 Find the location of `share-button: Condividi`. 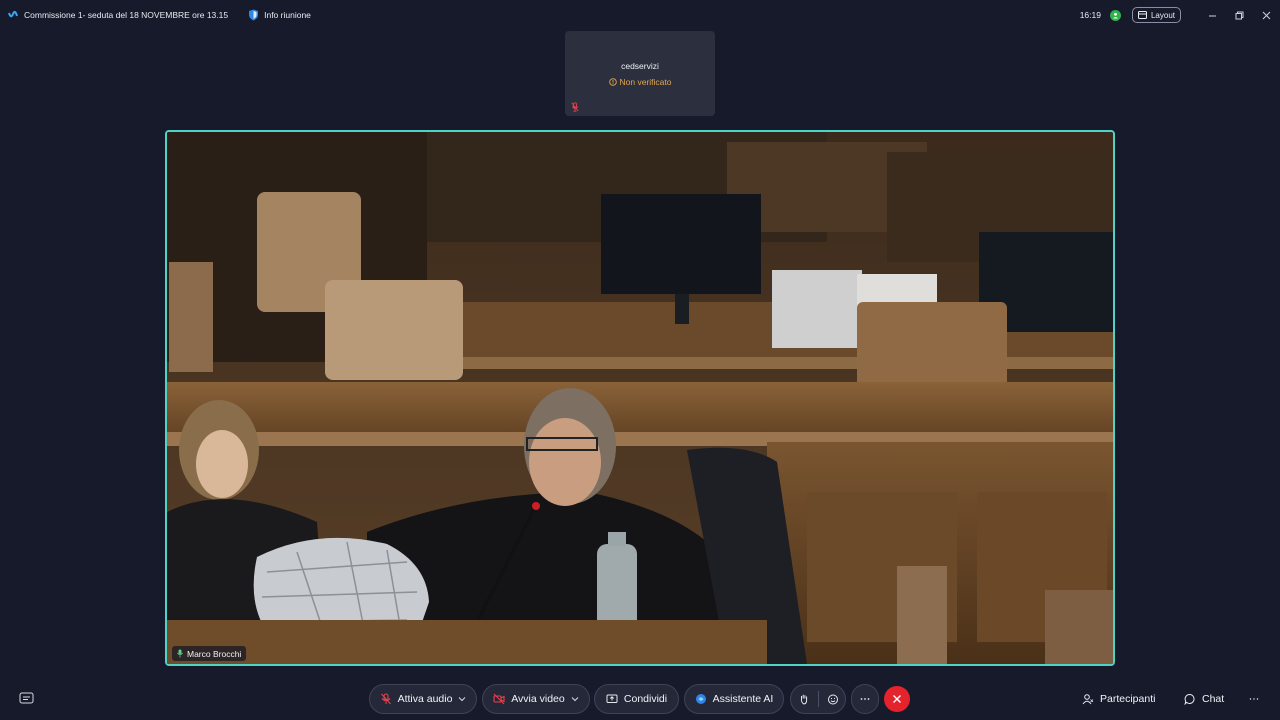

share-button: Condividi is located at coordinates (636, 699).